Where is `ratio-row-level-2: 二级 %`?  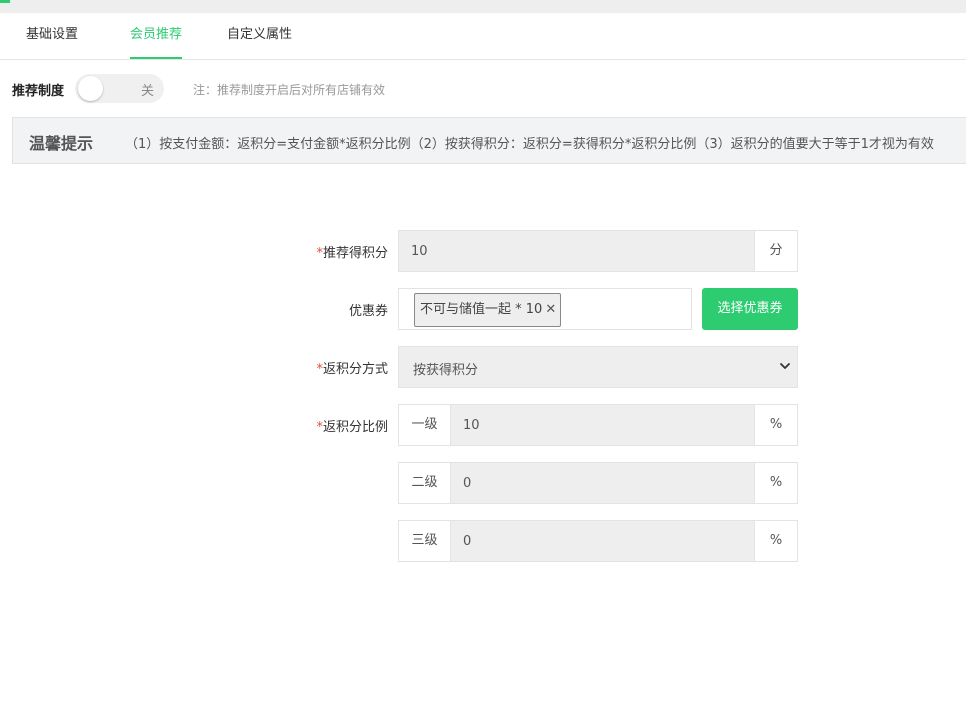 ratio-row-level-2: 二级 % is located at coordinates (483, 483).